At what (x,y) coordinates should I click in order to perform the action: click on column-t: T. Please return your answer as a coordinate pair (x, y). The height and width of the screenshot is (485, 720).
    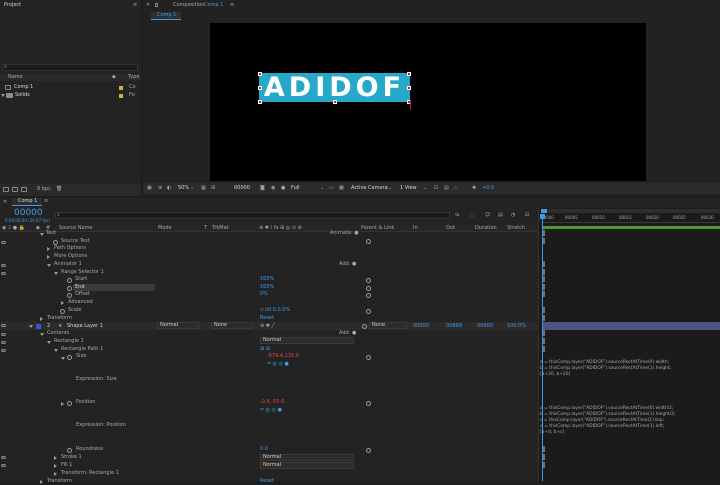
    Looking at the image, I should click on (205, 228).